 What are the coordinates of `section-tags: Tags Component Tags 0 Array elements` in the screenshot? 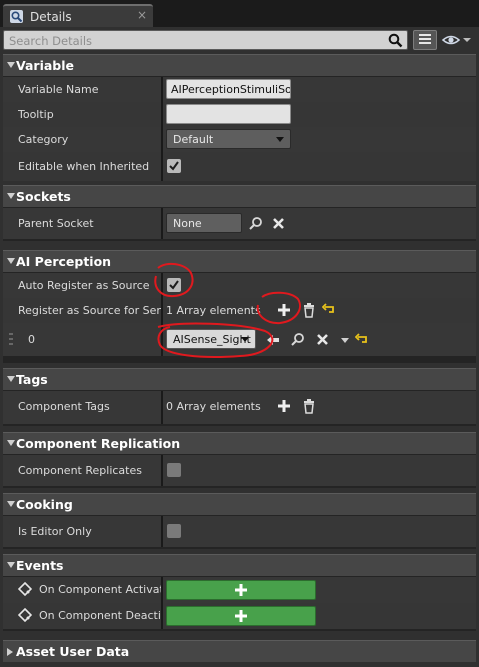 It's located at (239, 397).